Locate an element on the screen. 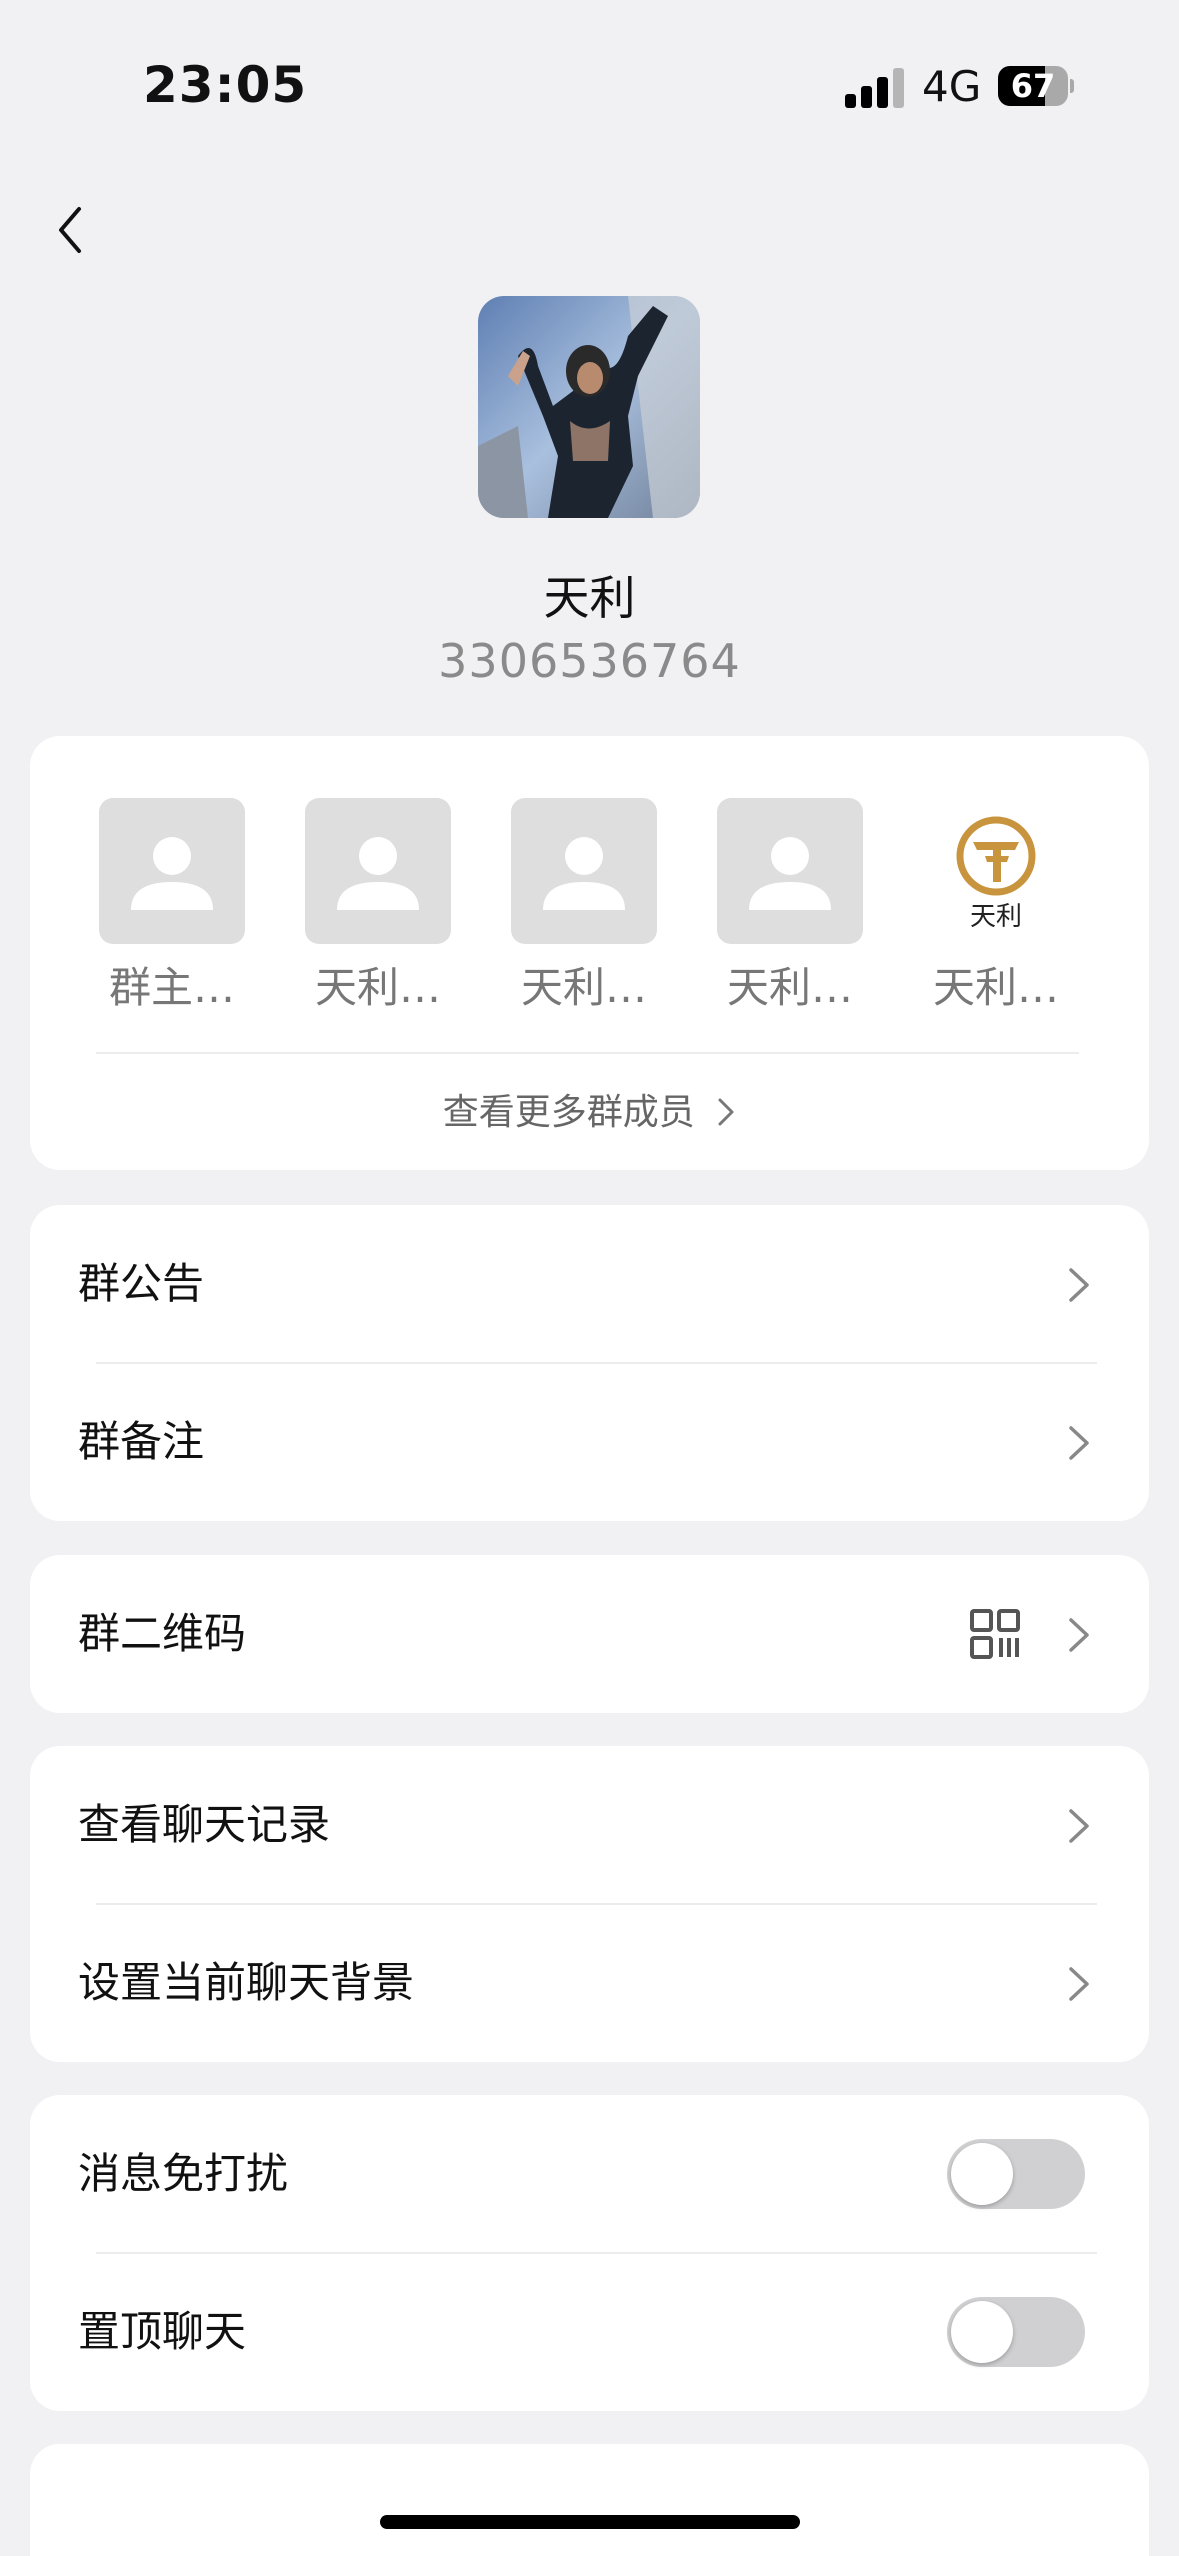  group-id: 3306536764 is located at coordinates (589, 661).